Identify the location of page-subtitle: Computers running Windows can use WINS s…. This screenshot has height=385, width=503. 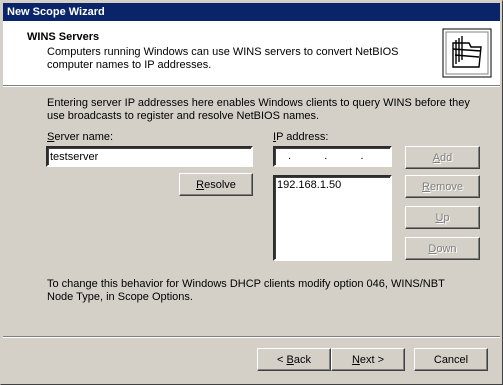
(223, 58).